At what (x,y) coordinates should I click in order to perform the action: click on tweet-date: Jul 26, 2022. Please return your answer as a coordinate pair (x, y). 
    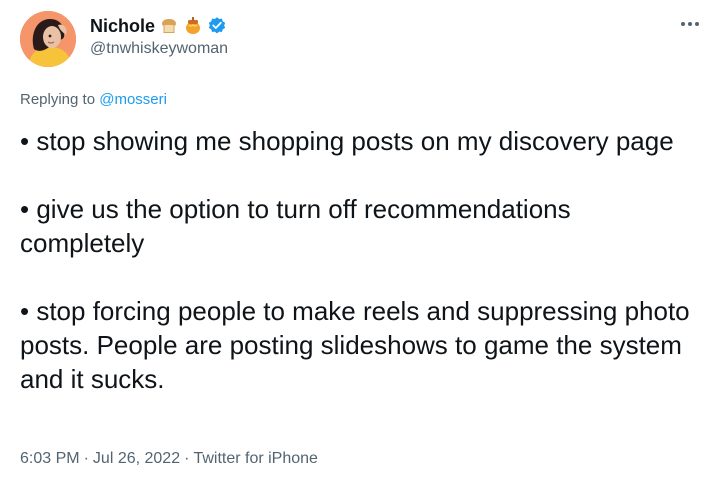
    Looking at the image, I should click on (136, 458).